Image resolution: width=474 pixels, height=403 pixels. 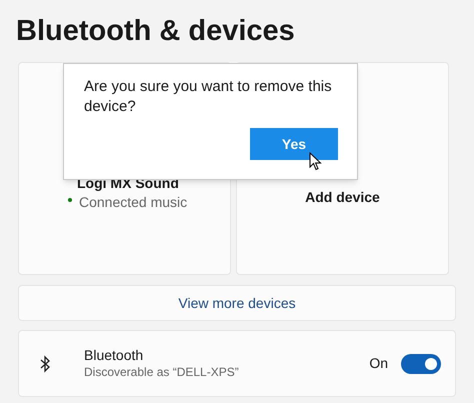 I want to click on bluetooth-label: Bluetooth, so click(x=114, y=355).